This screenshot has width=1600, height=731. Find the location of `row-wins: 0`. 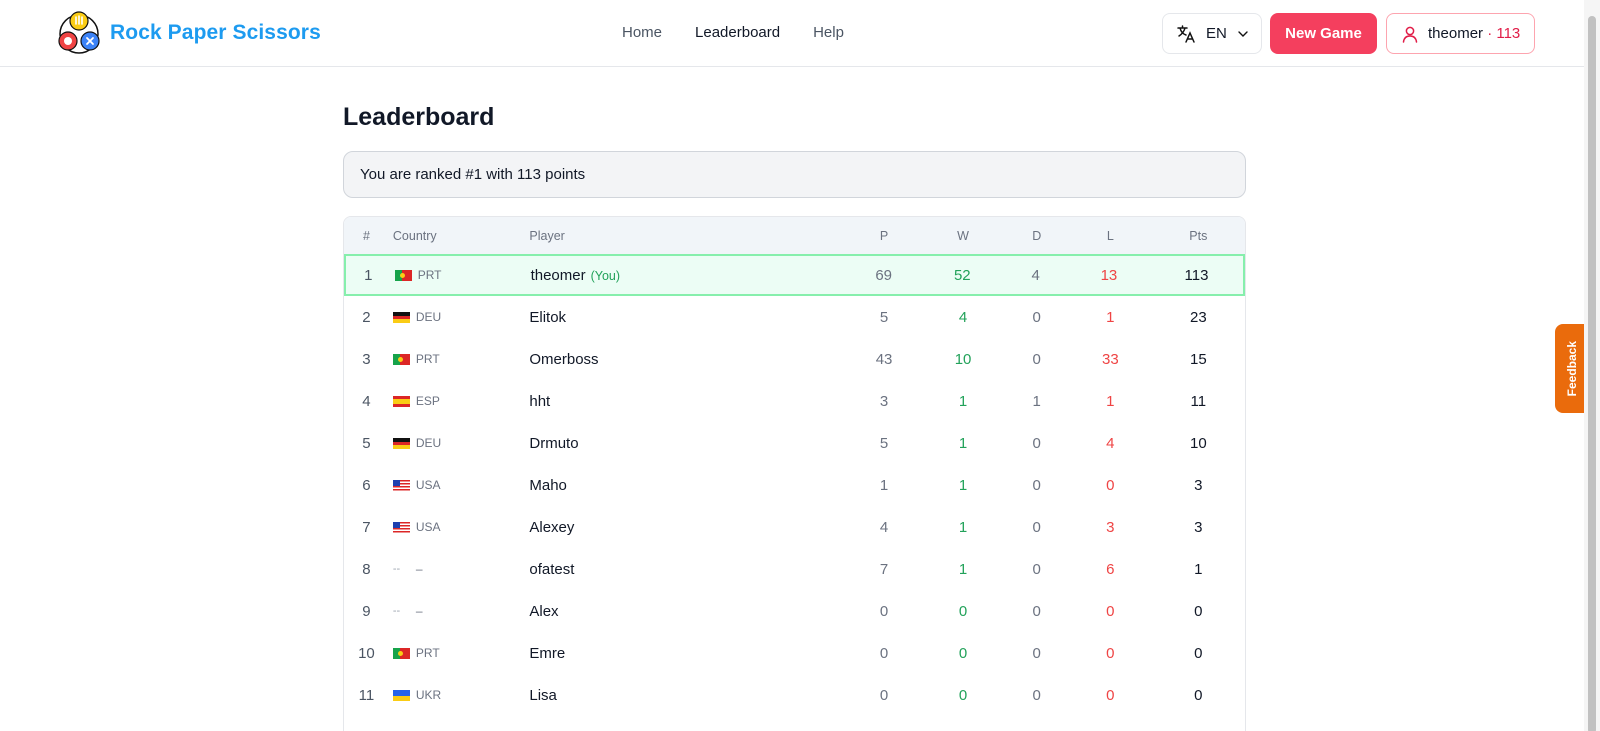

row-wins: 0 is located at coordinates (963, 611).